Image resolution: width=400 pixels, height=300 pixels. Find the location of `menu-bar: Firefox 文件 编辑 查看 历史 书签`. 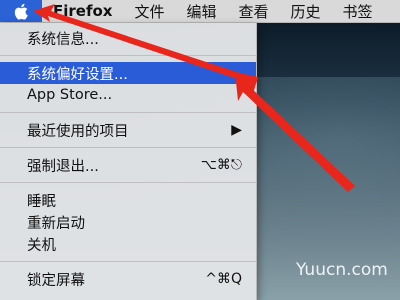

menu-bar: Firefox 文件 编辑 查看 历史 书签 is located at coordinates (200, 11).